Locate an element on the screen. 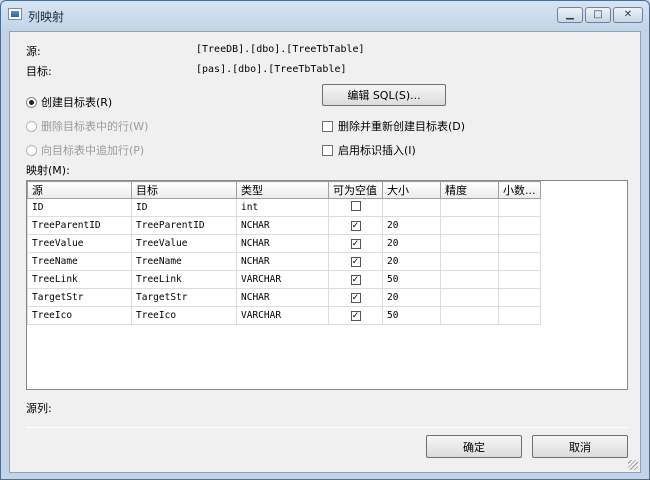 This screenshot has height=480, width=650. delete-rows-label: 删除目标表中的行(W) is located at coordinates (95, 126).